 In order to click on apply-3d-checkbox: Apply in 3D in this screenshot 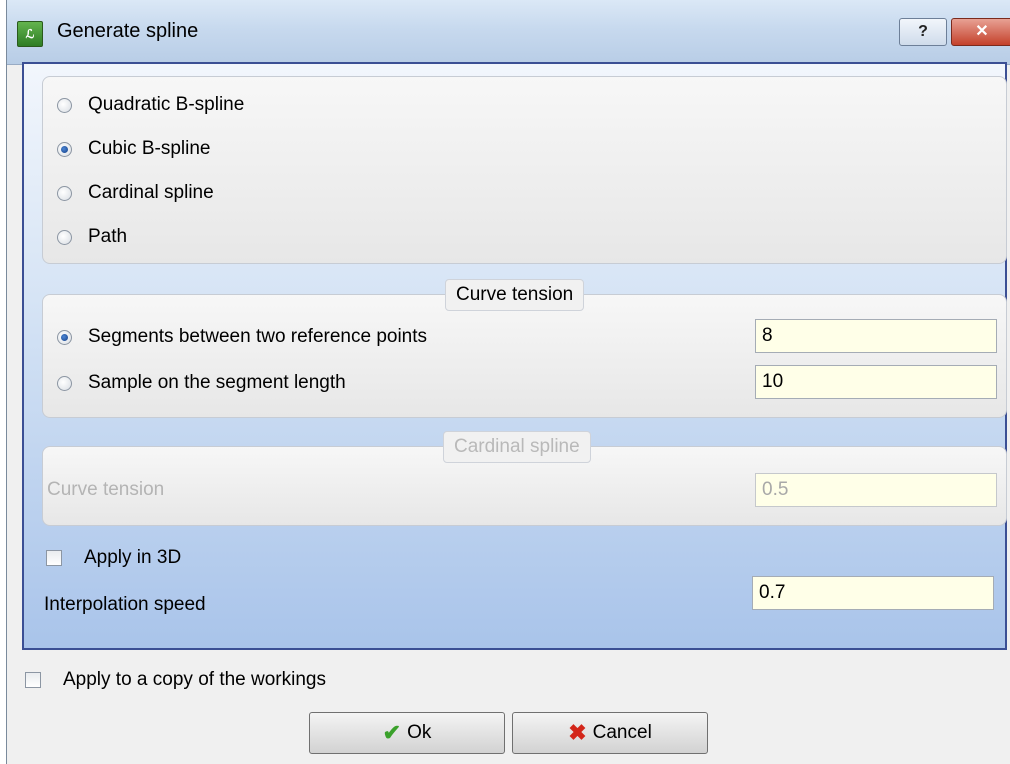, I will do `click(113, 558)`.